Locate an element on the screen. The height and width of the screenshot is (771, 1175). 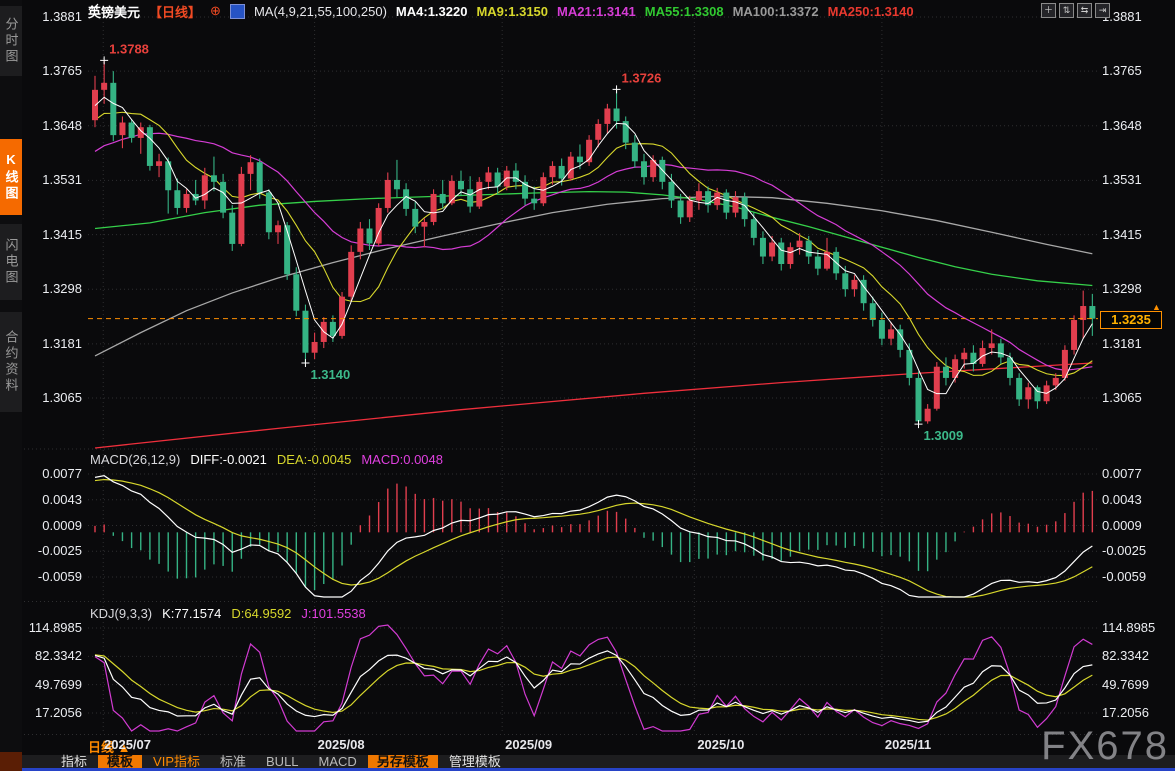
bottom-tab-bar: 指标 模板 VIP指标 标准 BULL MACD 另存模板 管理模板 is located at coordinates (598, 762).